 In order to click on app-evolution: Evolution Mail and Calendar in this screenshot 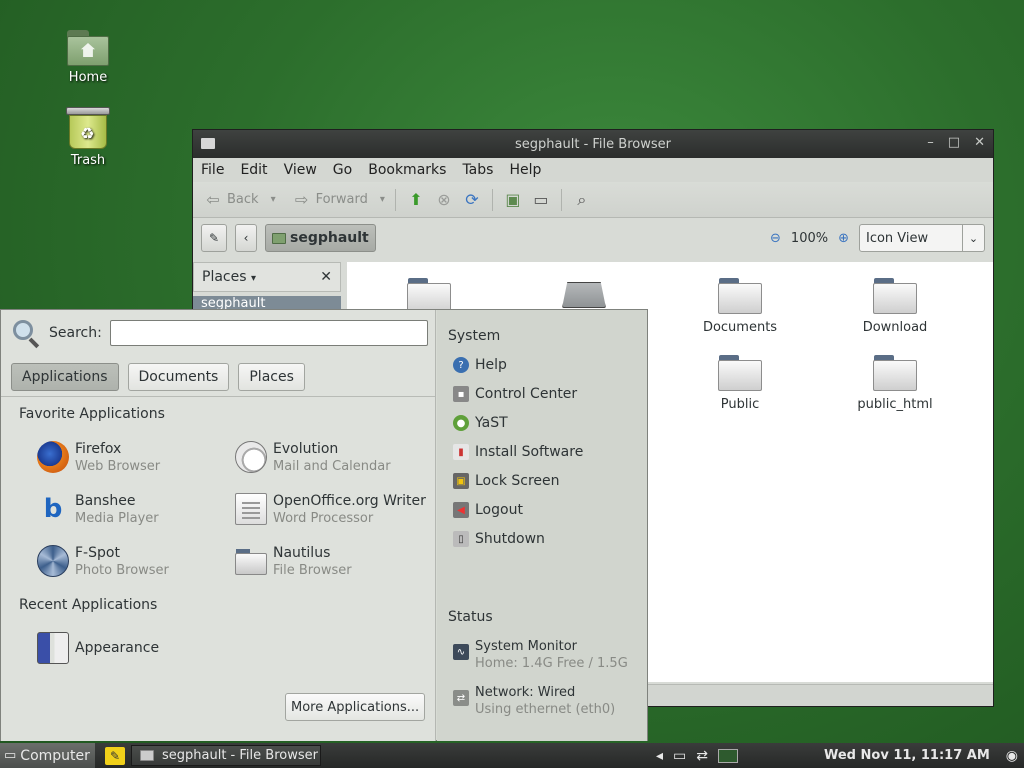, I will do `click(313, 458)`.